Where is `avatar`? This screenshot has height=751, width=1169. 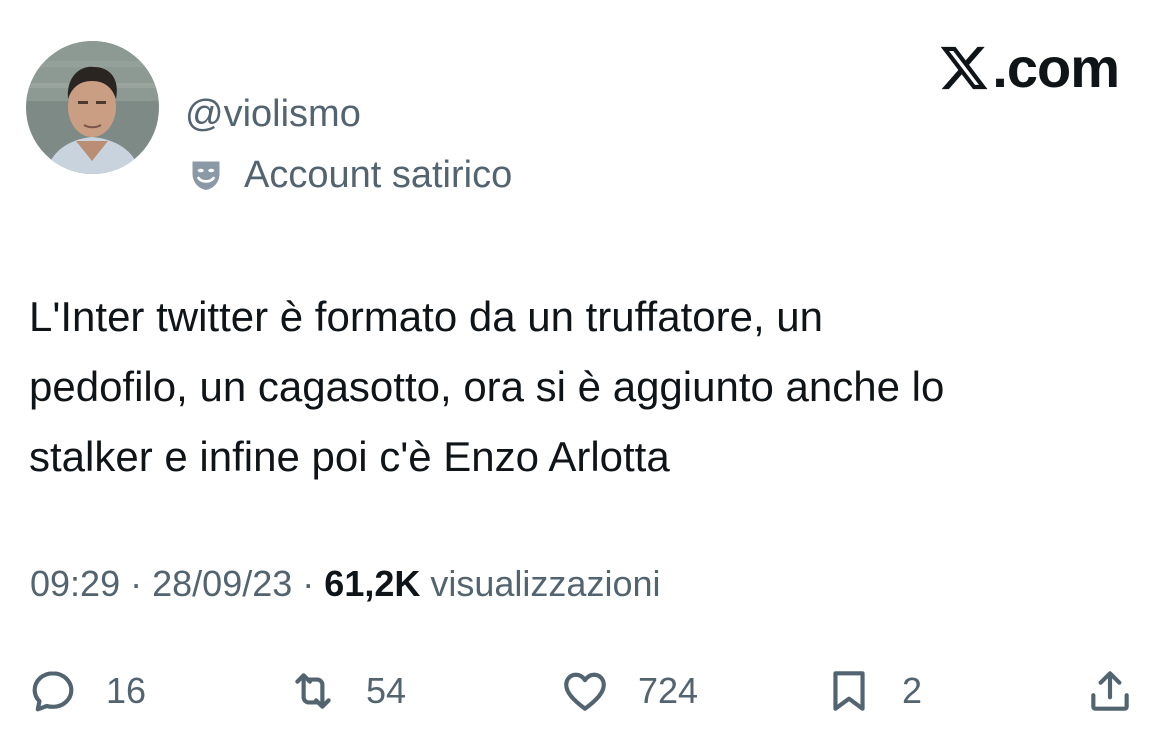
avatar is located at coordinates (92, 107).